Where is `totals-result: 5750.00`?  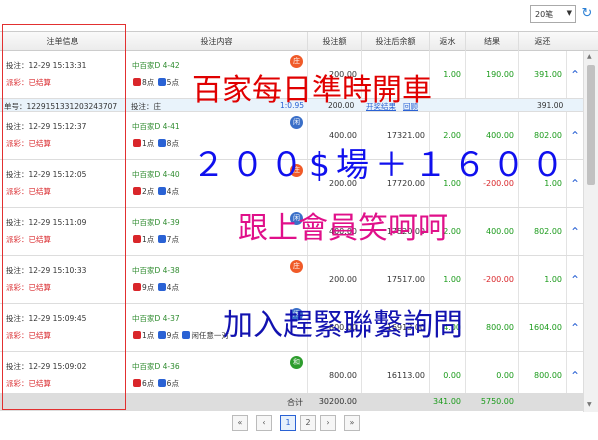
totals-result: 5750.00 is located at coordinates (497, 401).